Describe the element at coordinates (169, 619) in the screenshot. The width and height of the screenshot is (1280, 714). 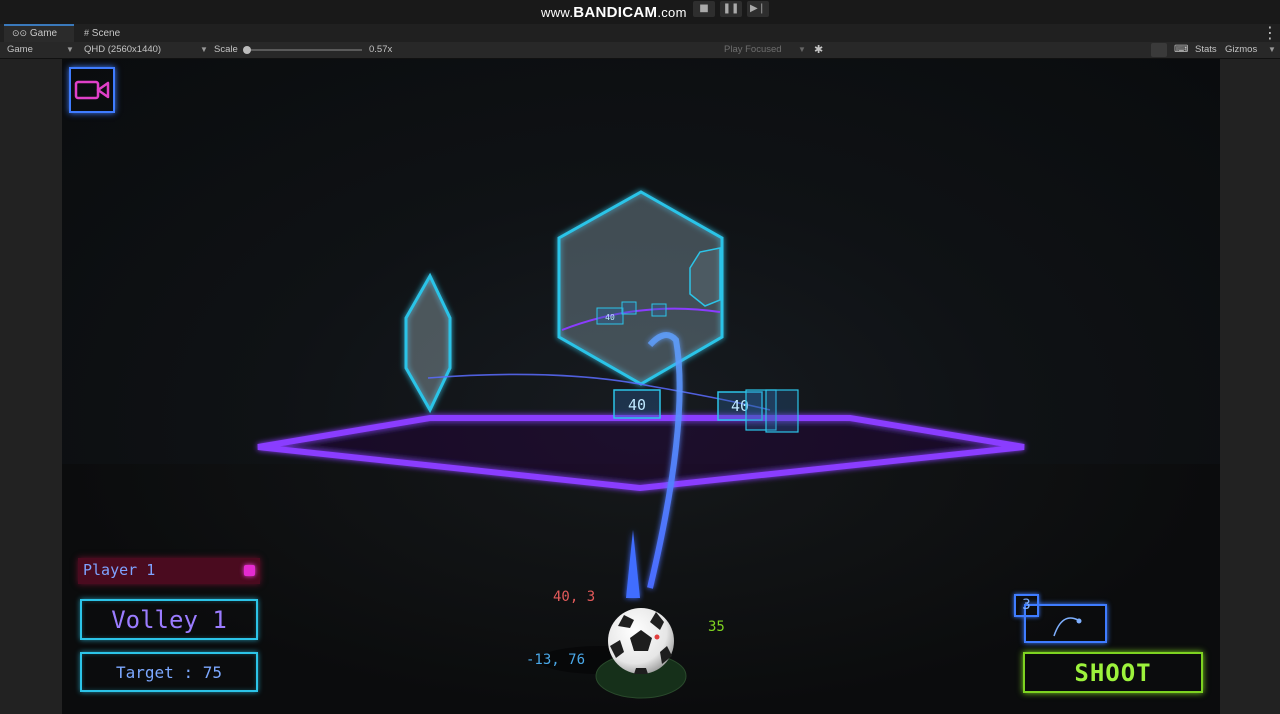
I see `volley-counter: Volley 1` at that location.